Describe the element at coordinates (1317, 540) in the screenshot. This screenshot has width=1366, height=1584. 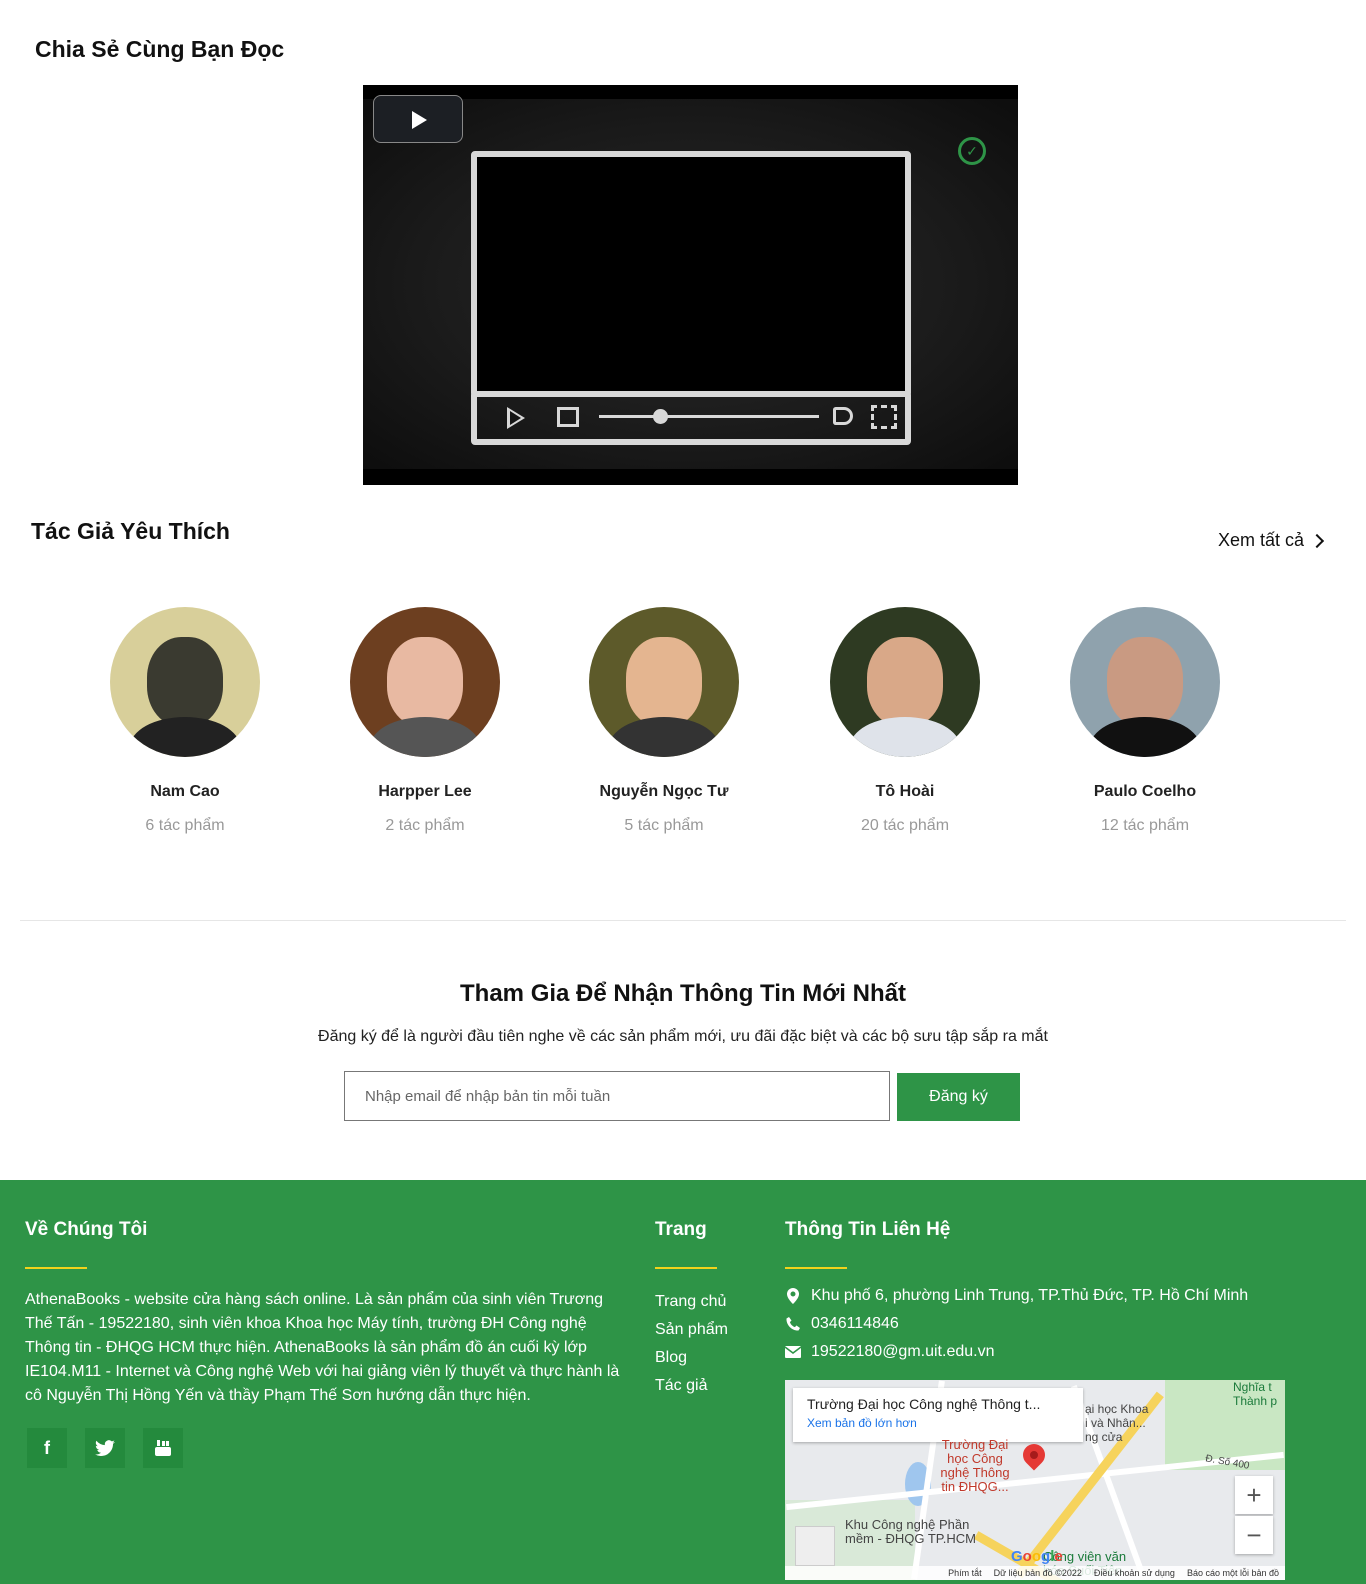
I see `chevron-right-icon` at that location.